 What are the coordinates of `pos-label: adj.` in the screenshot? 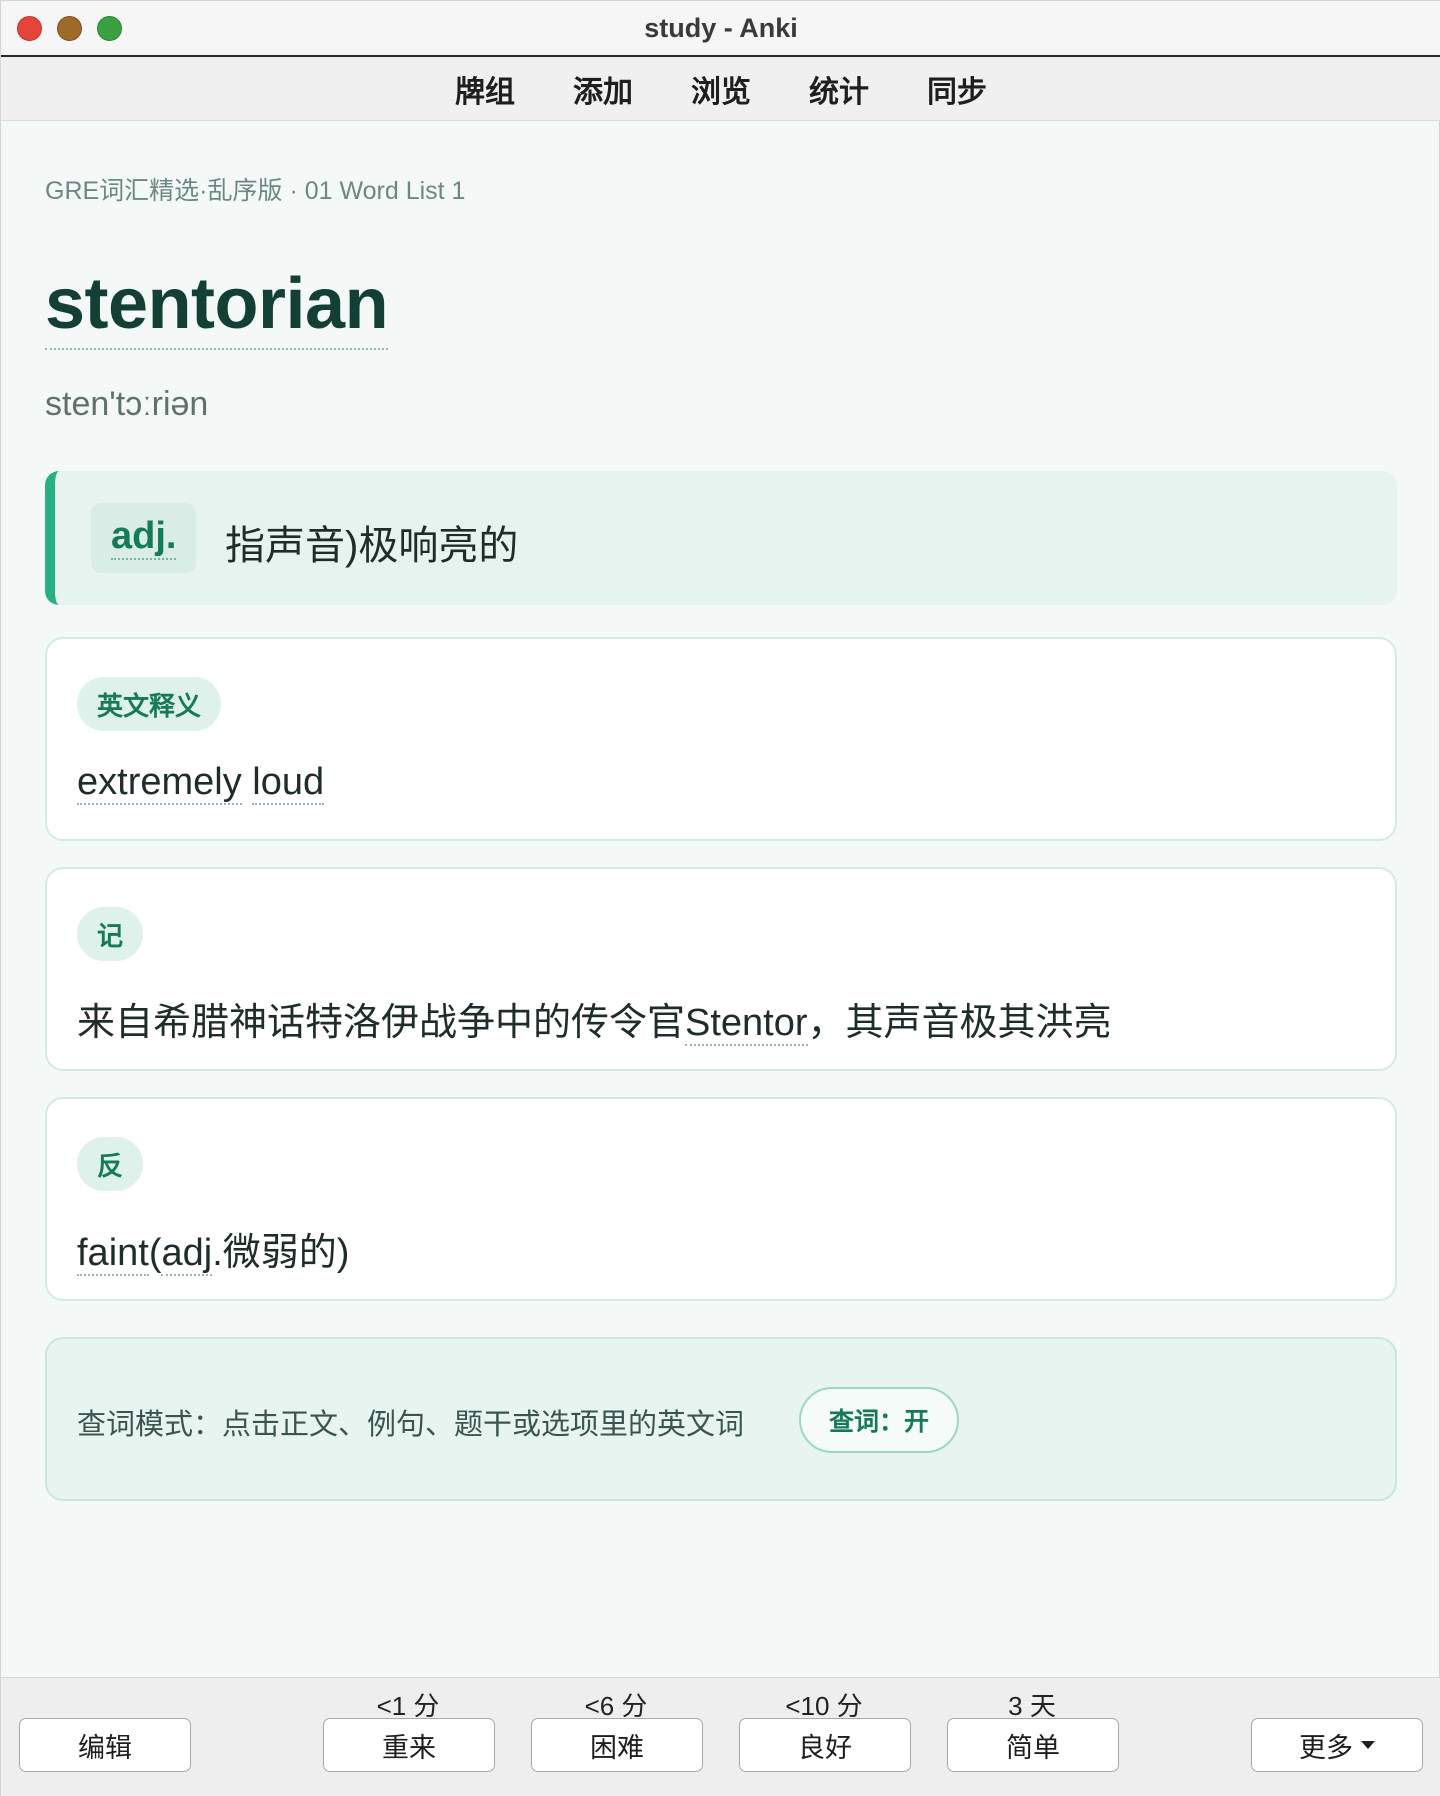 It's located at (144, 537).